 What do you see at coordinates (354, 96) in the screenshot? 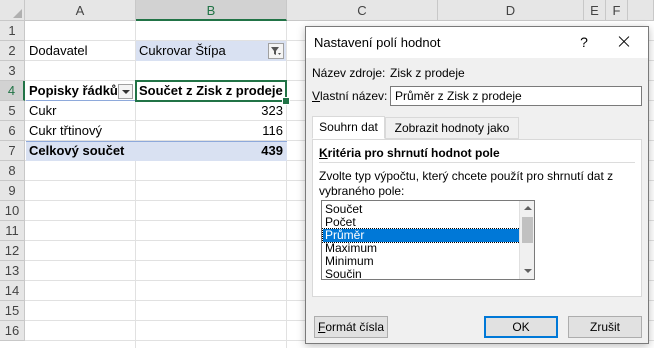
I see `custom-name-label-text: lastní název:` at bounding box center [354, 96].